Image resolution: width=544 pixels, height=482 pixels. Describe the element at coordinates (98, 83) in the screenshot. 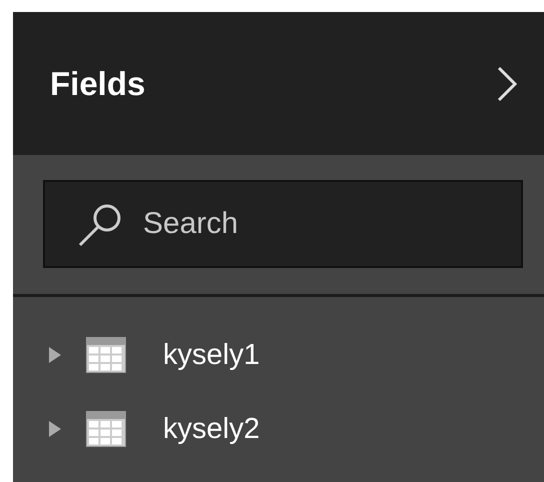

I see `pane-title: Fields` at that location.